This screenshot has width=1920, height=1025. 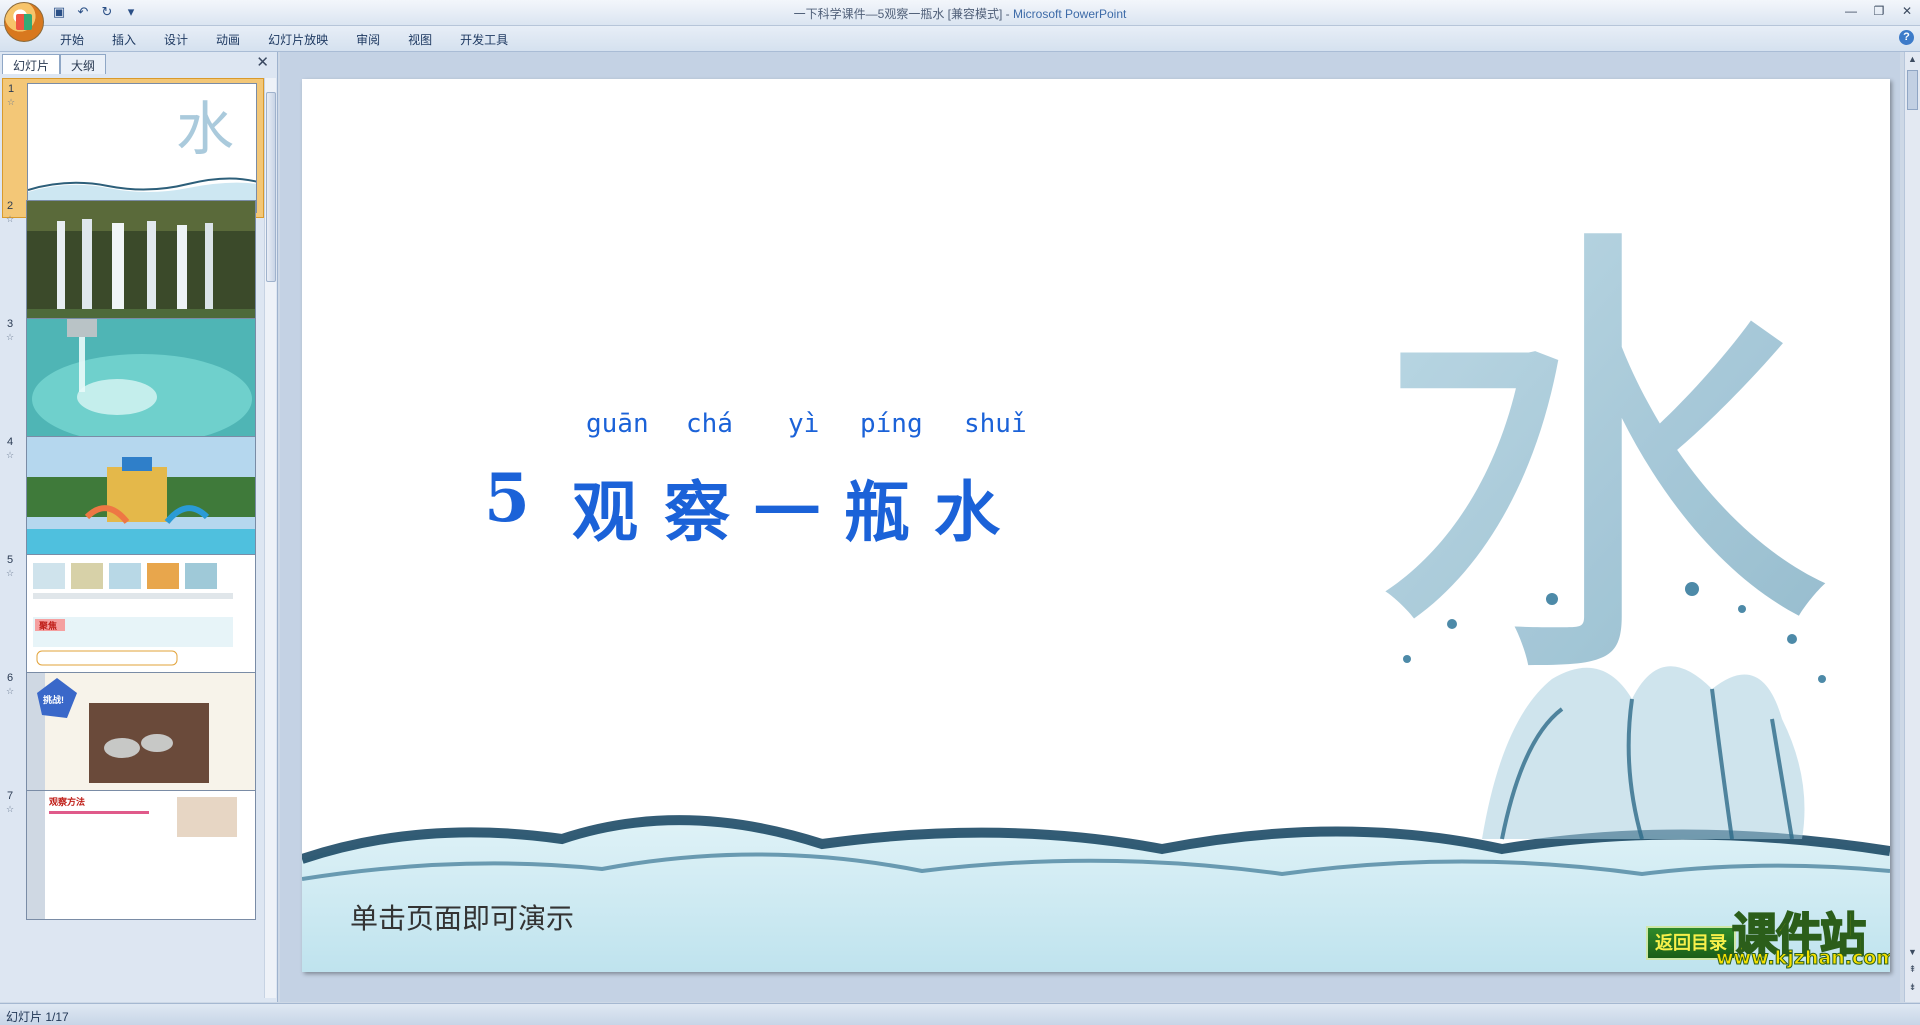 What do you see at coordinates (298, 39) in the screenshot?
I see `tab-slideshow: 幻灯片放映` at bounding box center [298, 39].